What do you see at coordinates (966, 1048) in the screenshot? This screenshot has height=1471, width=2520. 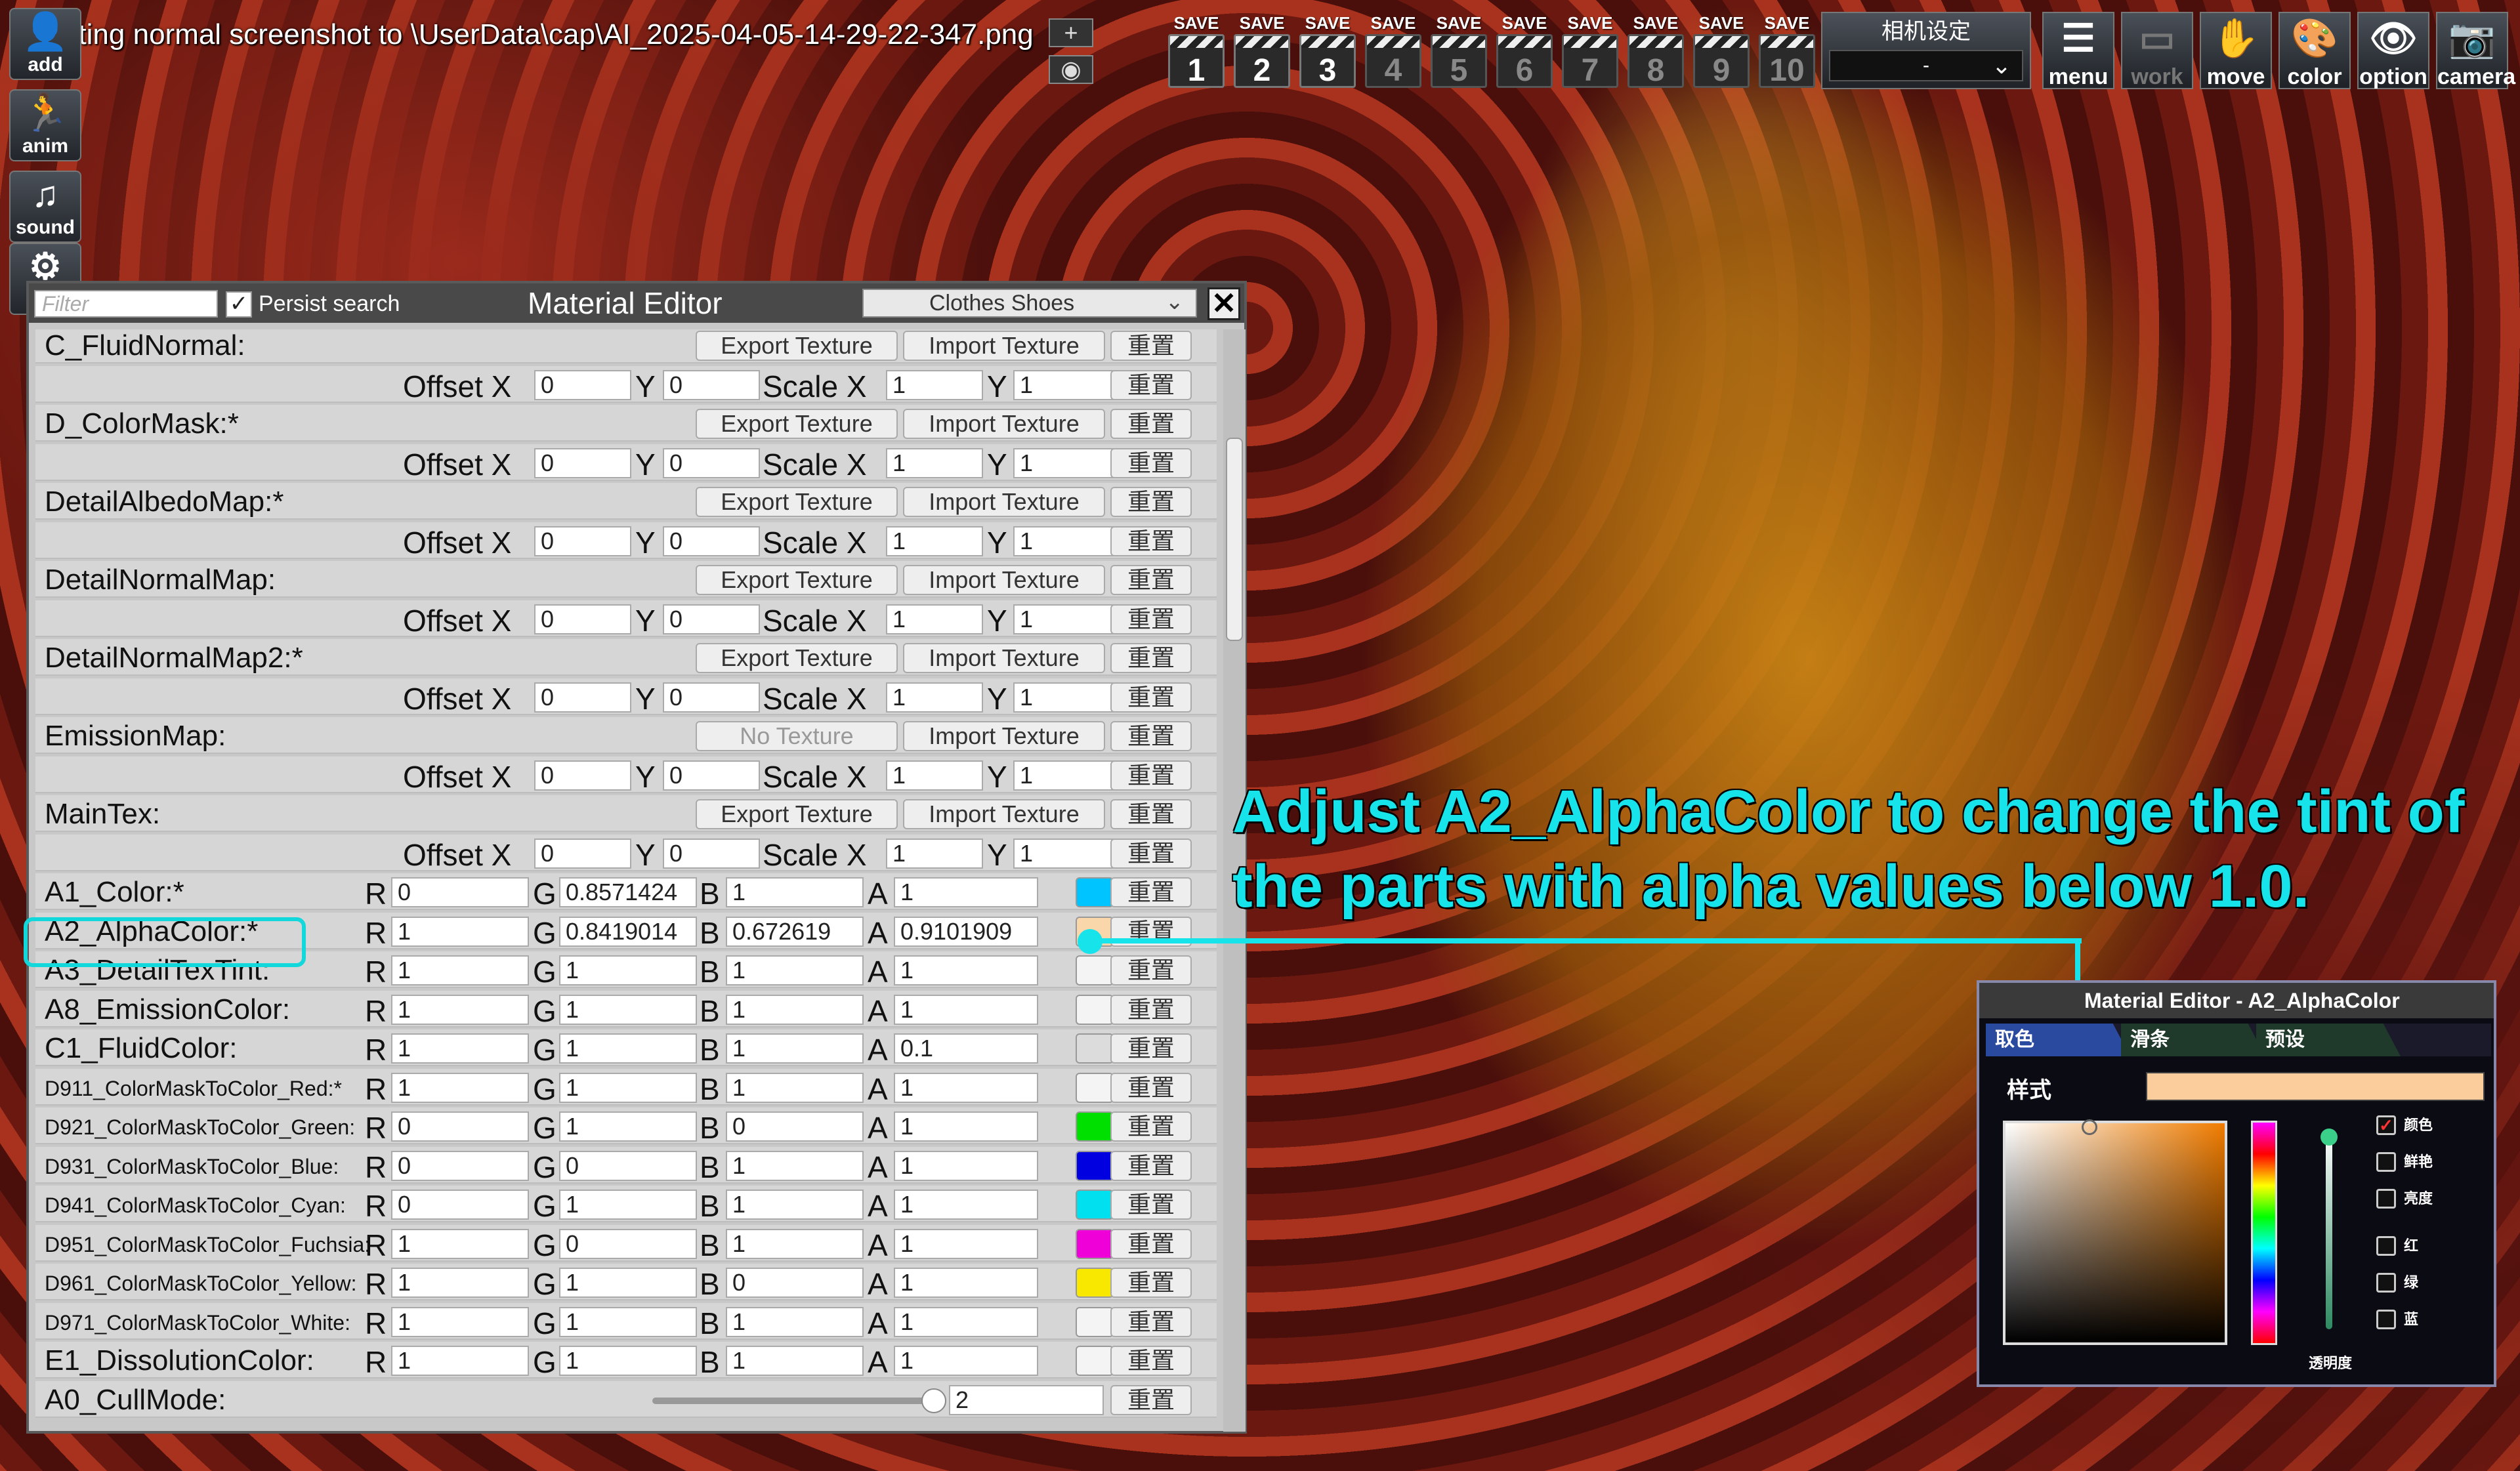 I see `a-input: 0.1` at bounding box center [966, 1048].